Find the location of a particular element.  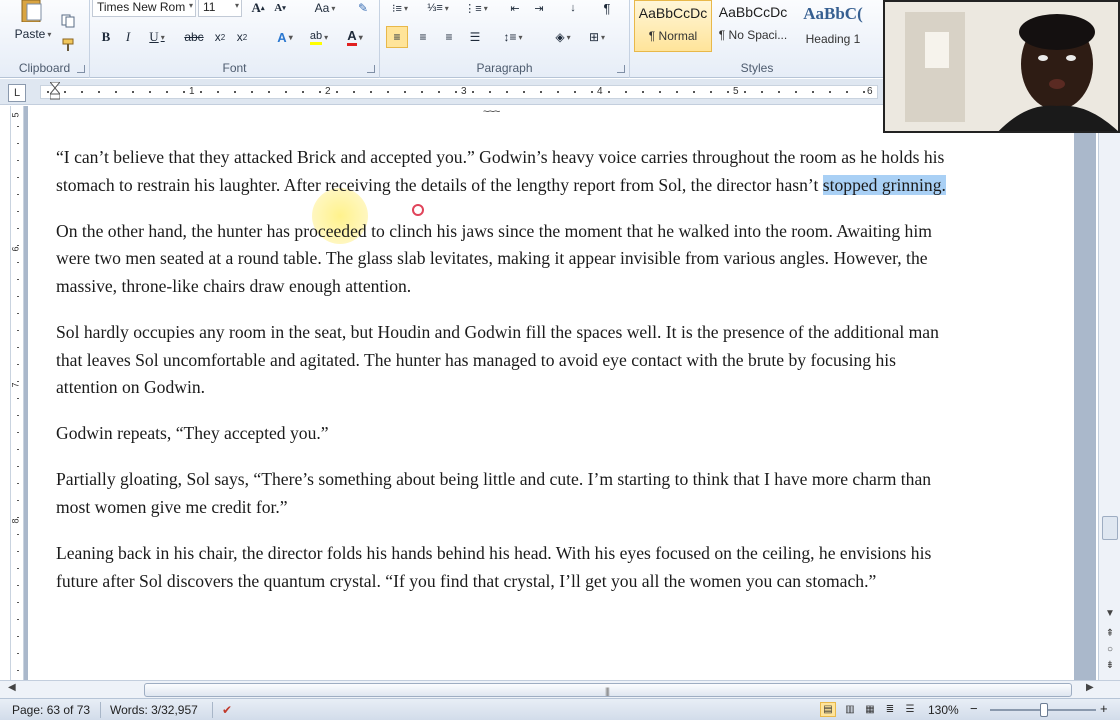

borders-icon: ⊞ is located at coordinates (597, 37).